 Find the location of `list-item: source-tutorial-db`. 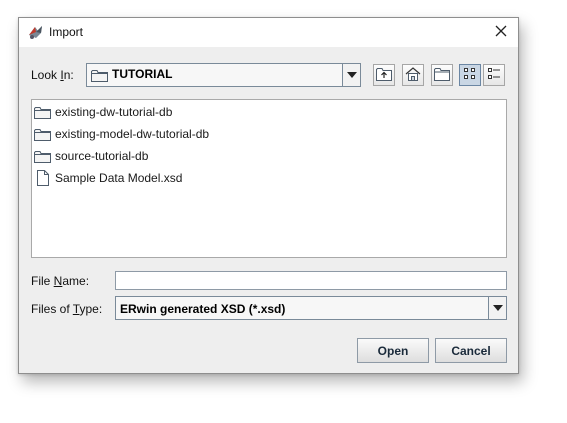

list-item: source-tutorial-db is located at coordinates (91, 156).